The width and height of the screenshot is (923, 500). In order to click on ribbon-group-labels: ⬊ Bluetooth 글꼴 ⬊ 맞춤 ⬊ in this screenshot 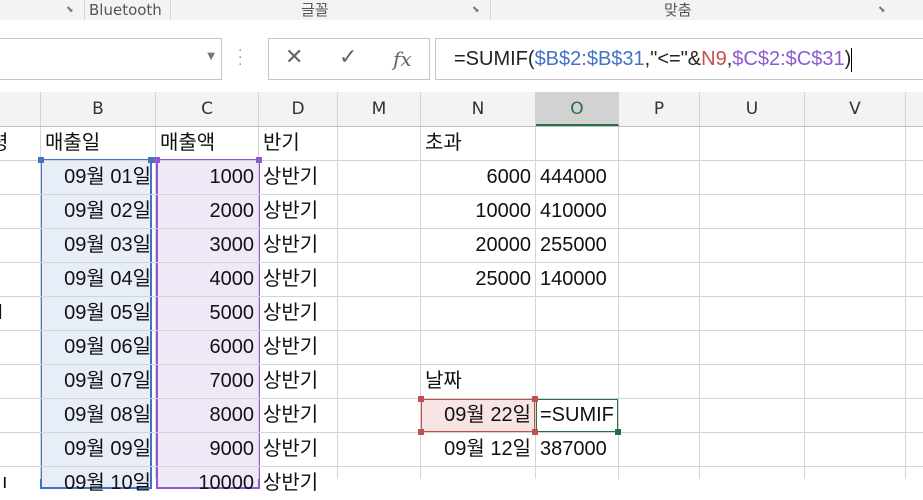, I will do `click(461, 10)`.